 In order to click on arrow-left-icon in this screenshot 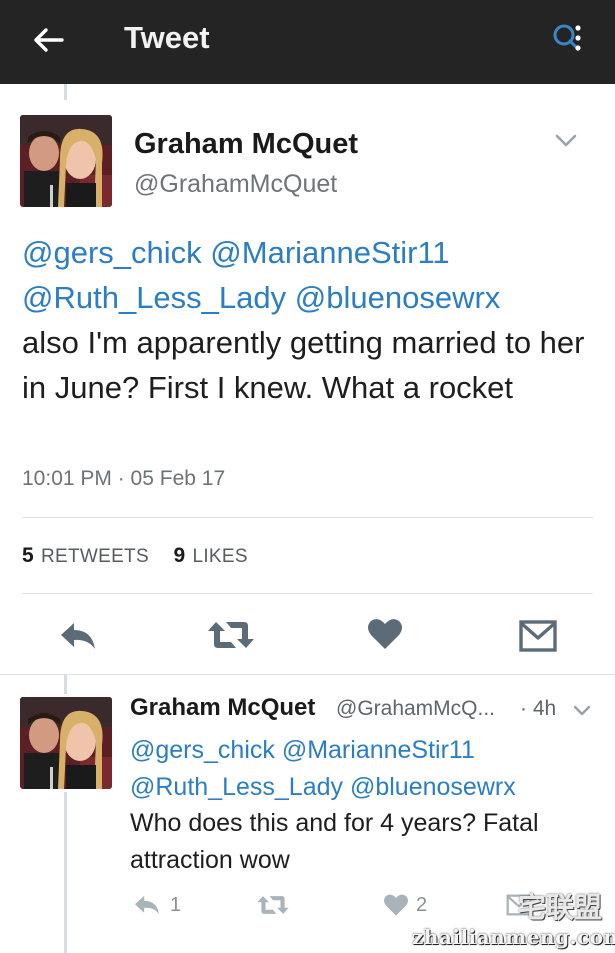, I will do `click(48, 40)`.